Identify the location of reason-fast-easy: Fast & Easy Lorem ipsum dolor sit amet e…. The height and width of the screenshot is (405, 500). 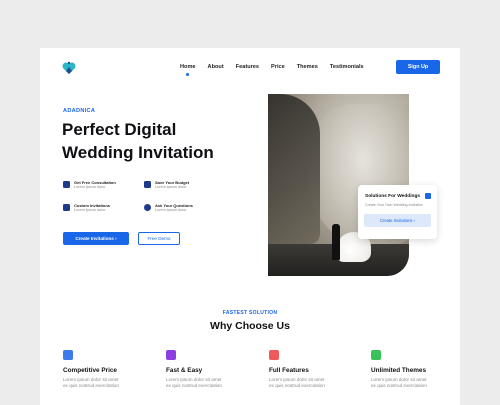
(206, 369).